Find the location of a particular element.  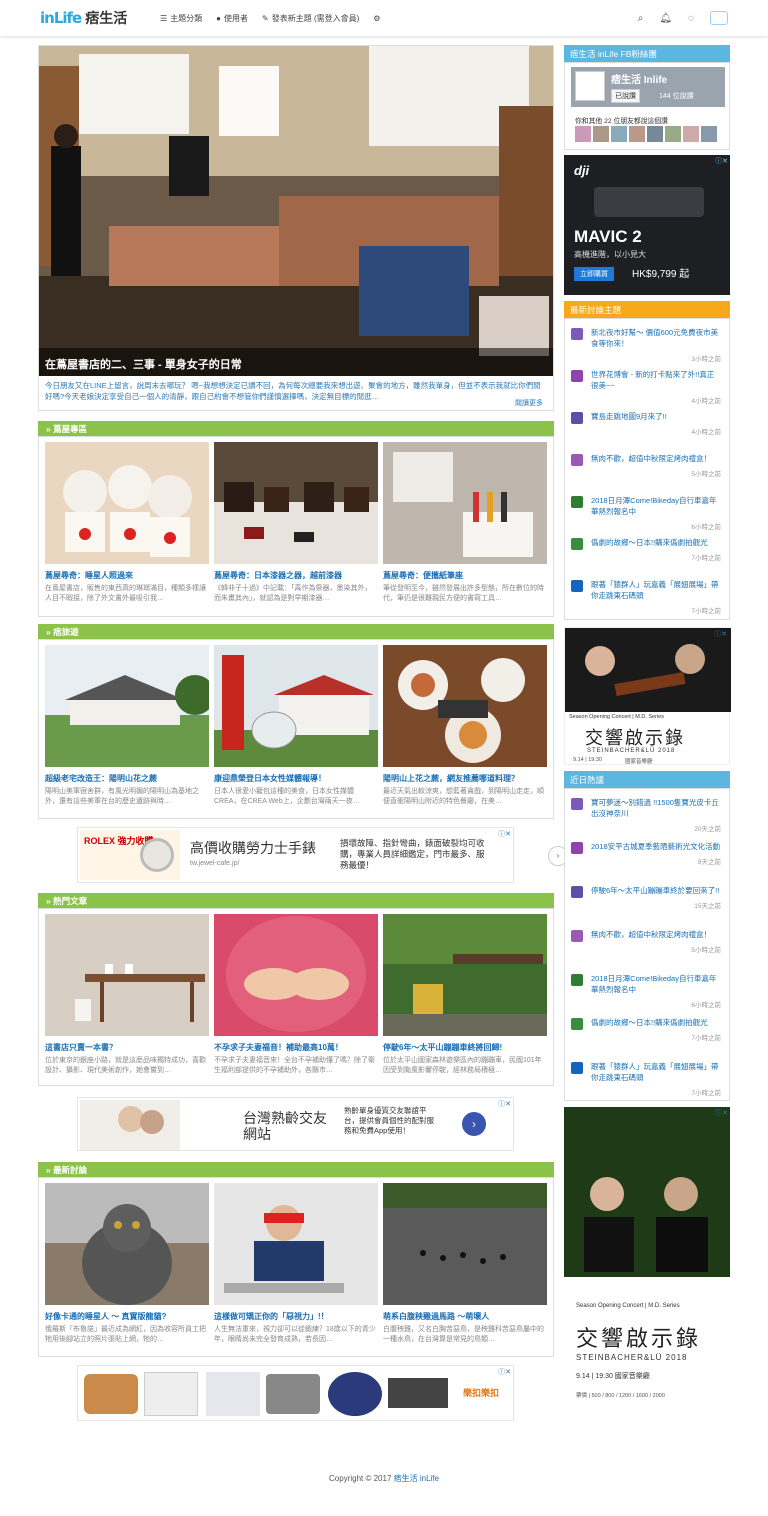

ad-cookware: 樂扣樂扣 ⓘ✕ is located at coordinates (295, 1393).